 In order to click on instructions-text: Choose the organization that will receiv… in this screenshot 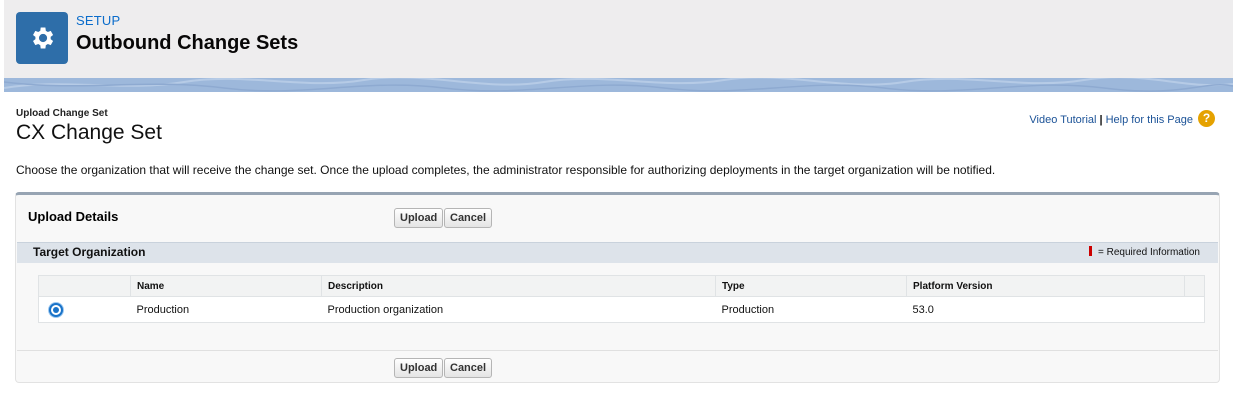, I will do `click(506, 170)`.